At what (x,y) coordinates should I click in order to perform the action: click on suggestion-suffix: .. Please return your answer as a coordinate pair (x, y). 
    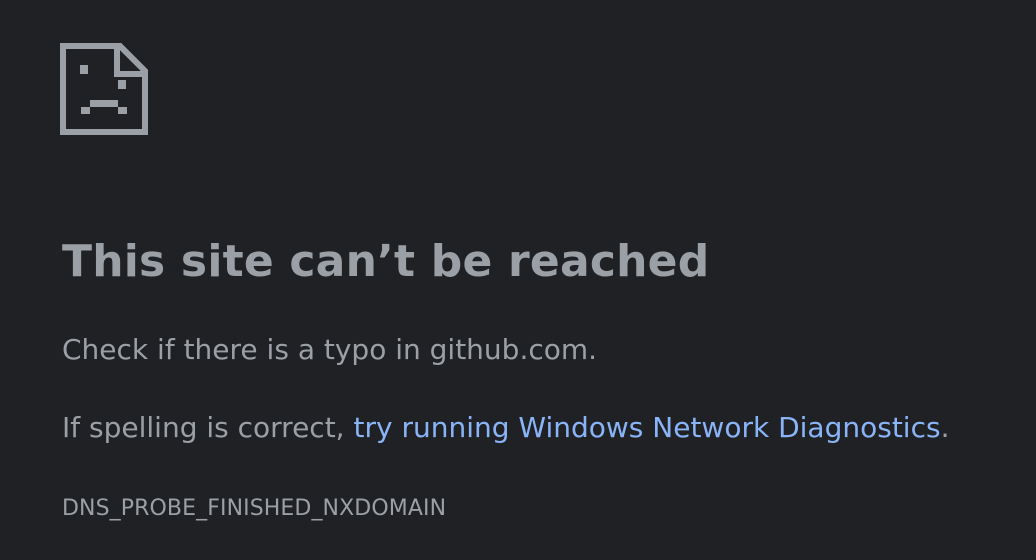
    Looking at the image, I should click on (945, 427).